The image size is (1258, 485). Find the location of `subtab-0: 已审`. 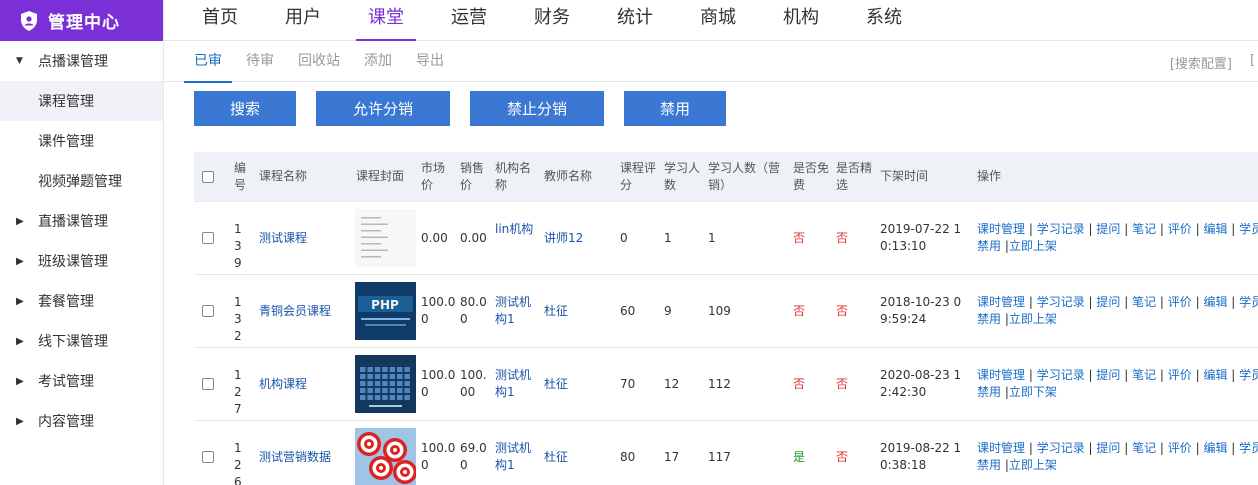

subtab-0: 已审 is located at coordinates (208, 62).